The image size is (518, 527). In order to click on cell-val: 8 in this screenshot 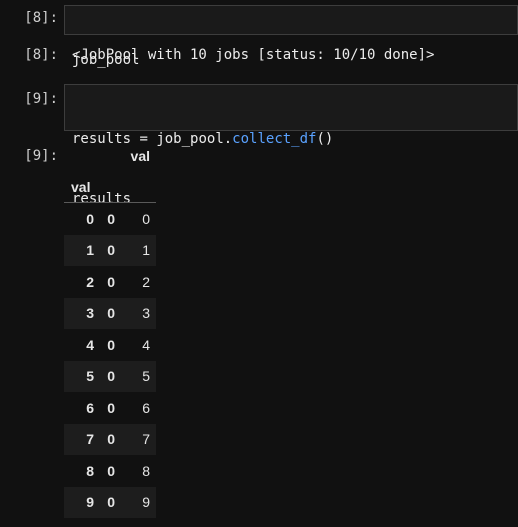, I will do `click(146, 470)`.